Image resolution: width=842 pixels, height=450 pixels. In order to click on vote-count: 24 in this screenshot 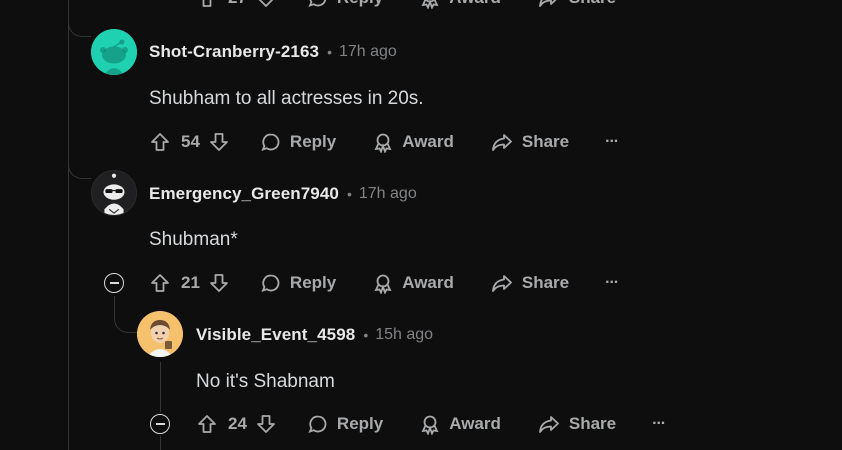, I will do `click(237, 423)`.